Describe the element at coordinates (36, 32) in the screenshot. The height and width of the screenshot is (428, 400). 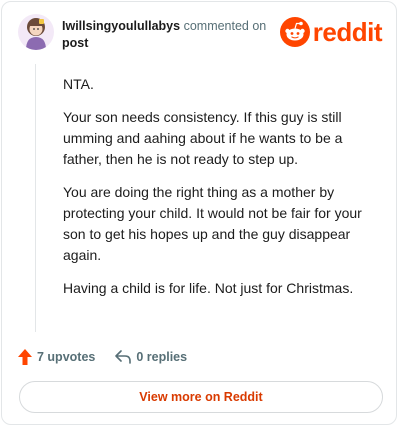
I see `avatar` at that location.